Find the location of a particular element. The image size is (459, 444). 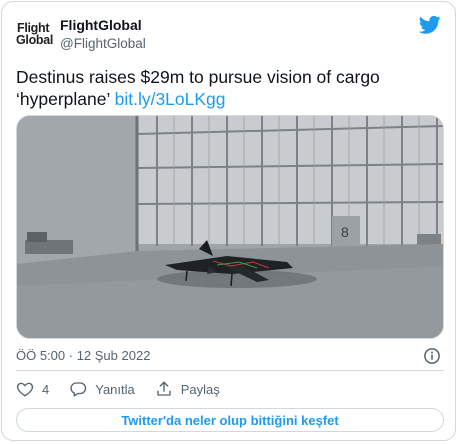

share-button: Paylaş is located at coordinates (187, 389).